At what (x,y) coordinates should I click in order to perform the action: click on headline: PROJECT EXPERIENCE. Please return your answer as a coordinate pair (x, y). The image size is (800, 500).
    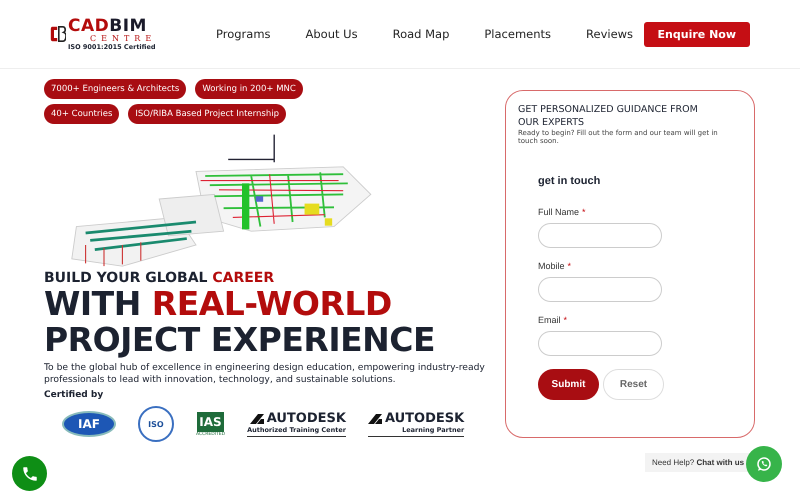
    Looking at the image, I should click on (240, 340).